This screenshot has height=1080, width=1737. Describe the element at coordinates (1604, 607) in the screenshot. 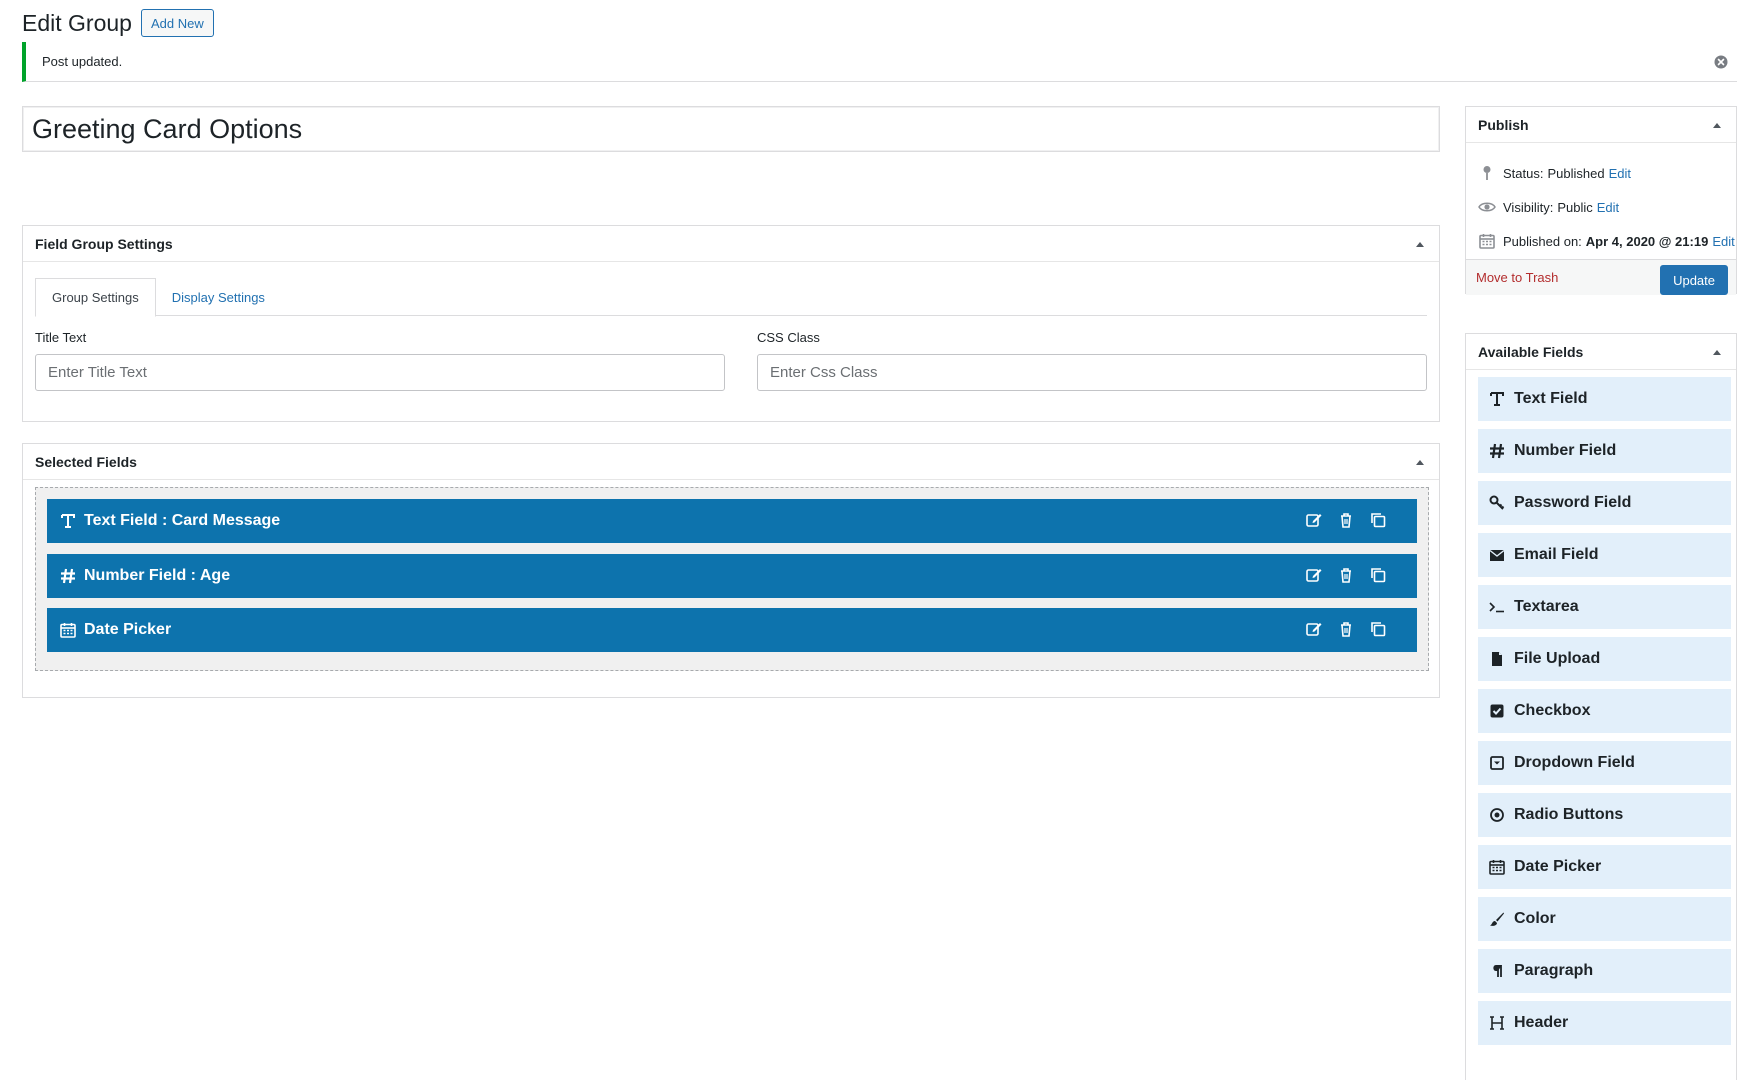

I see `available-field-textarea: Textarea` at that location.